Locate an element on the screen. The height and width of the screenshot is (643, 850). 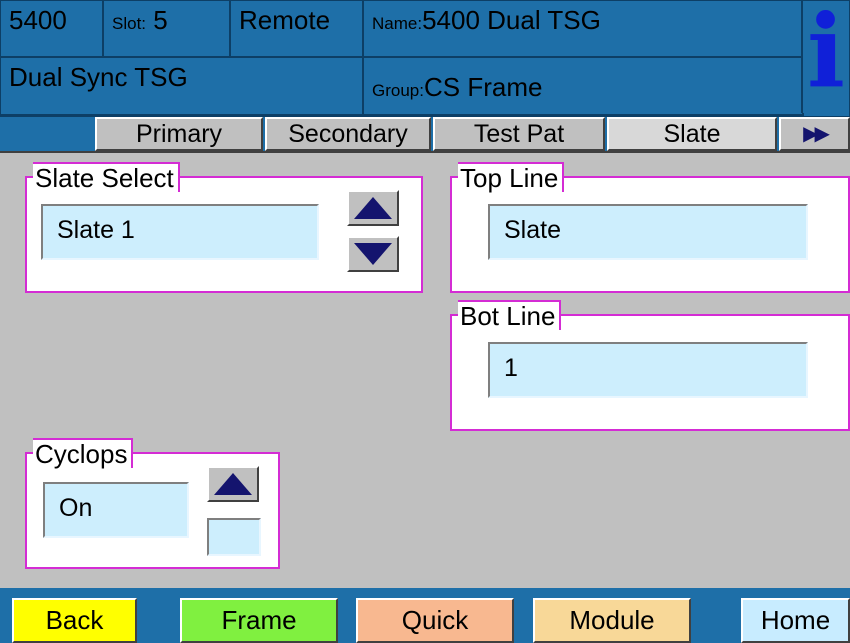
cyclops-up-button is located at coordinates (233, 484).